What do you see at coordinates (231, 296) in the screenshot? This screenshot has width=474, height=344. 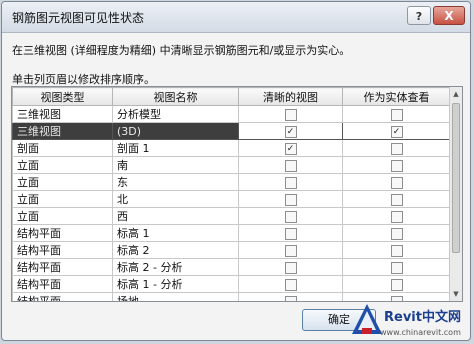 I see `table-row: 结构平面 场地` at bounding box center [231, 296].